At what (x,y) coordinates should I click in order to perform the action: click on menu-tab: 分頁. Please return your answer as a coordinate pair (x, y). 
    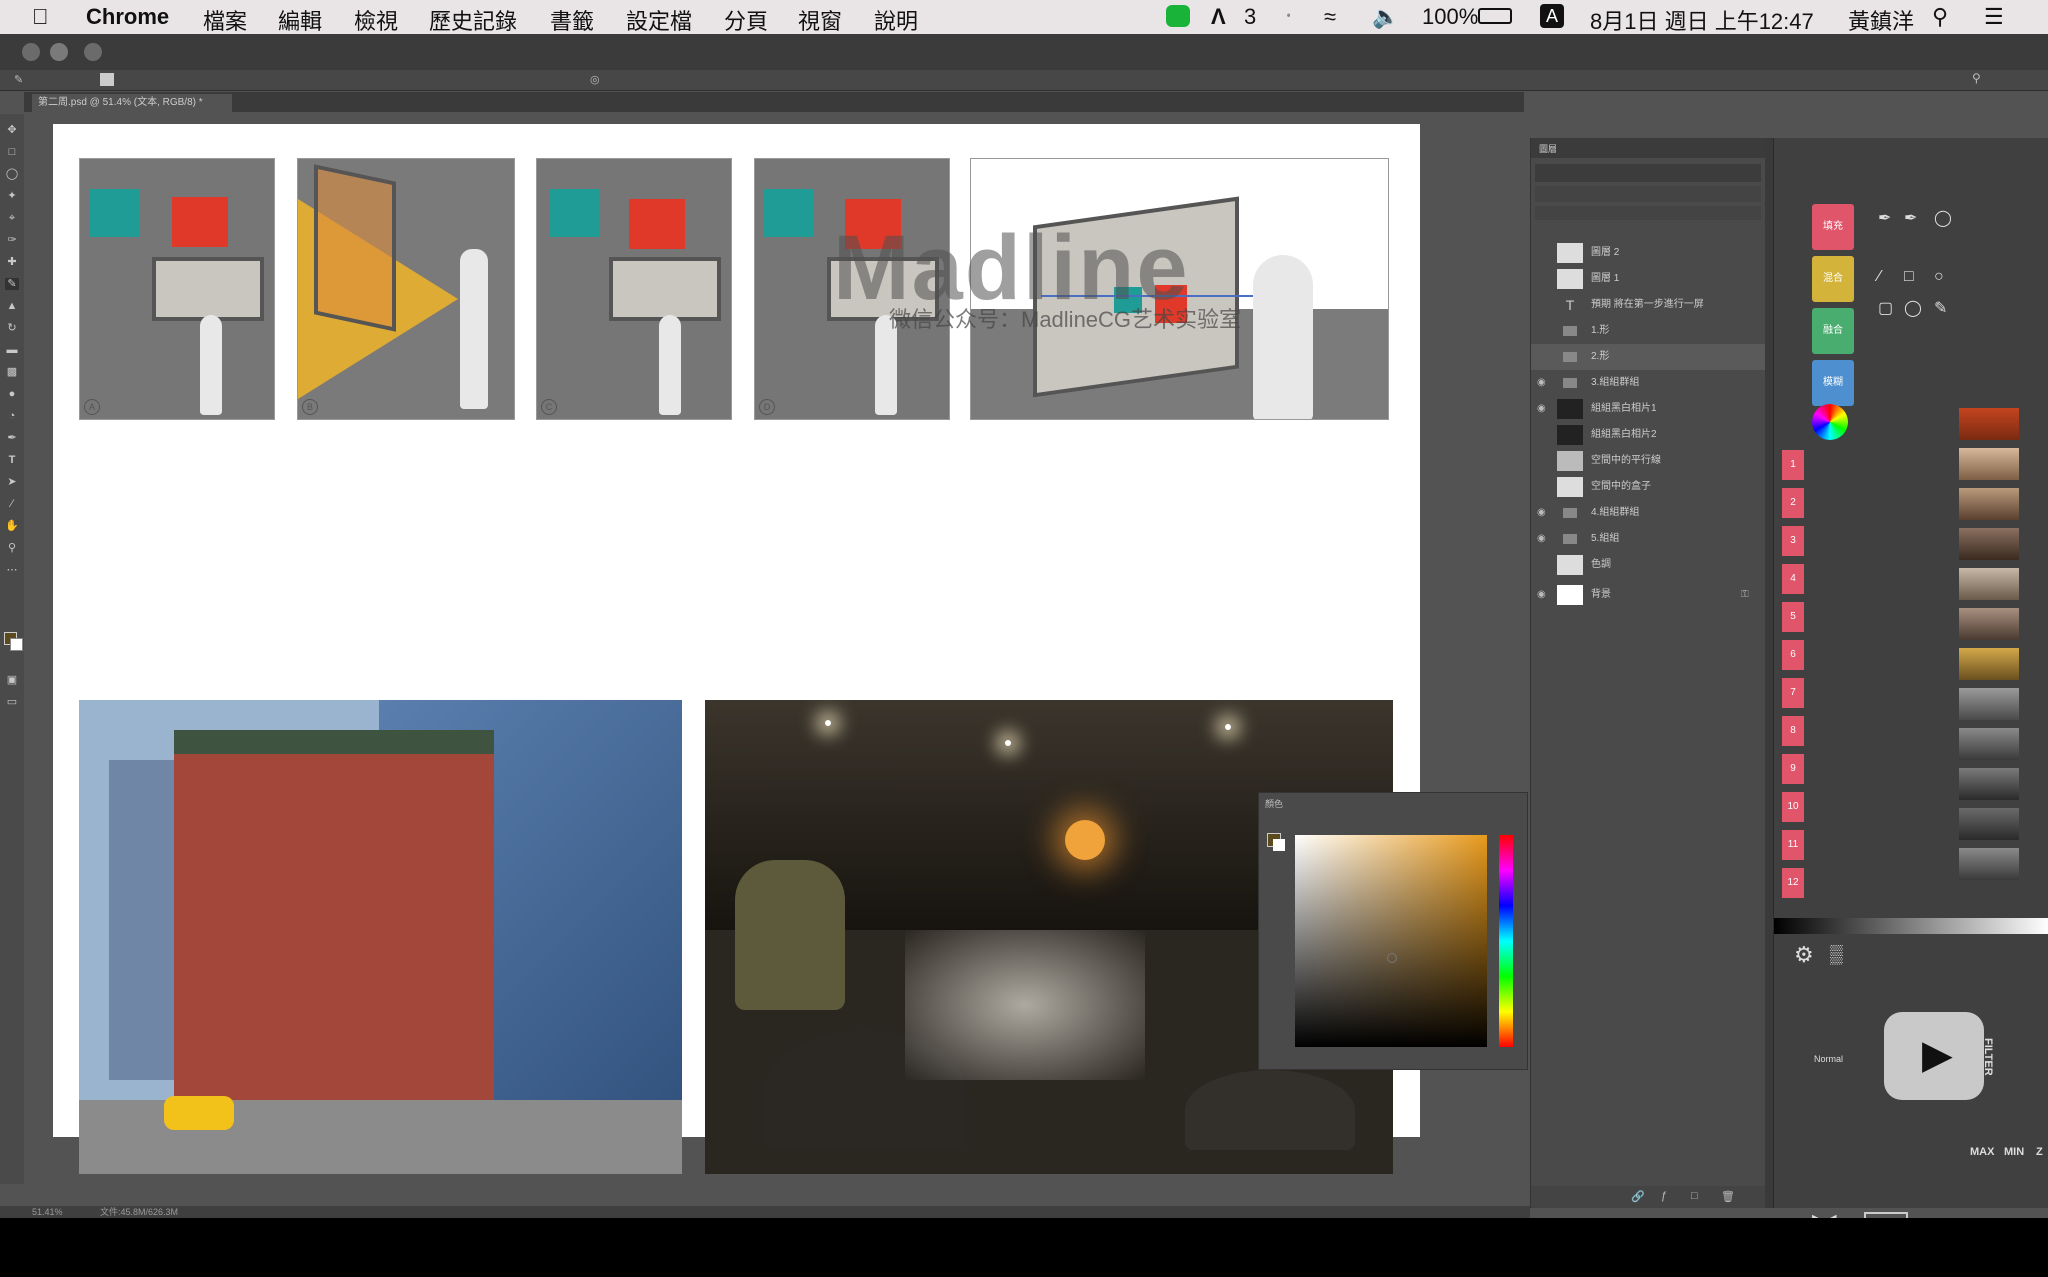
    Looking at the image, I should click on (746, 20).